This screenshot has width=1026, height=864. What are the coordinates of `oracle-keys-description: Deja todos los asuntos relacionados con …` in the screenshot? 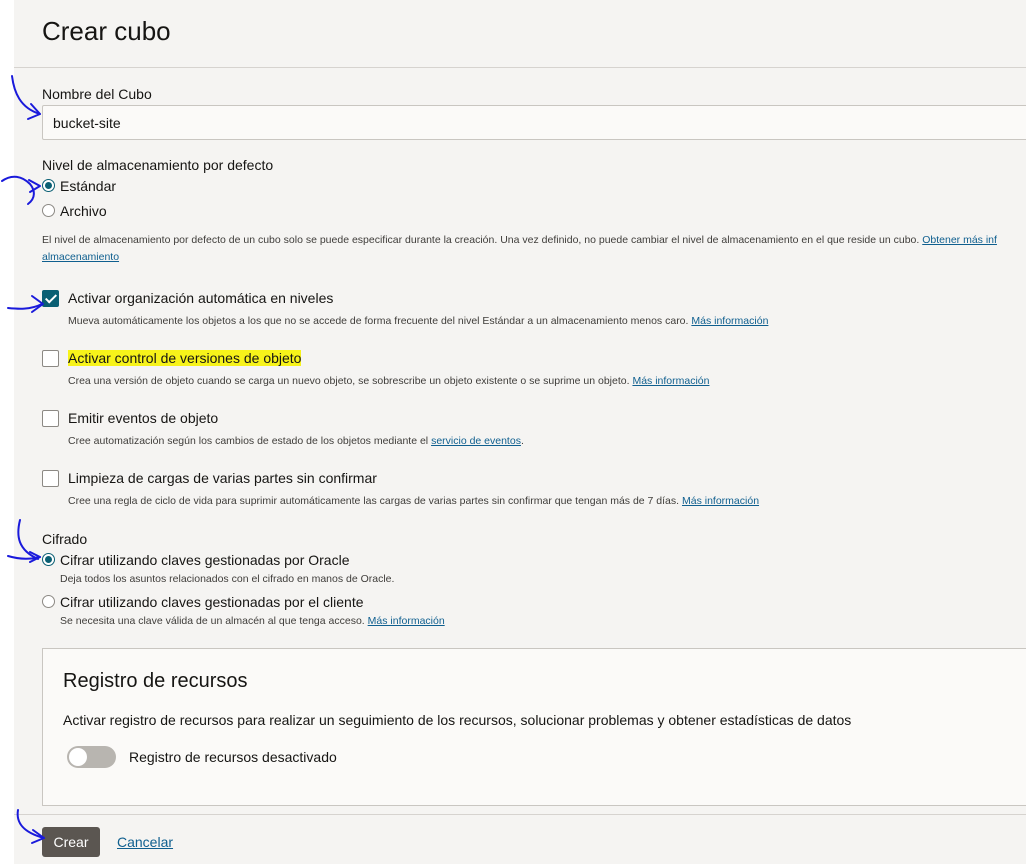 It's located at (227, 579).